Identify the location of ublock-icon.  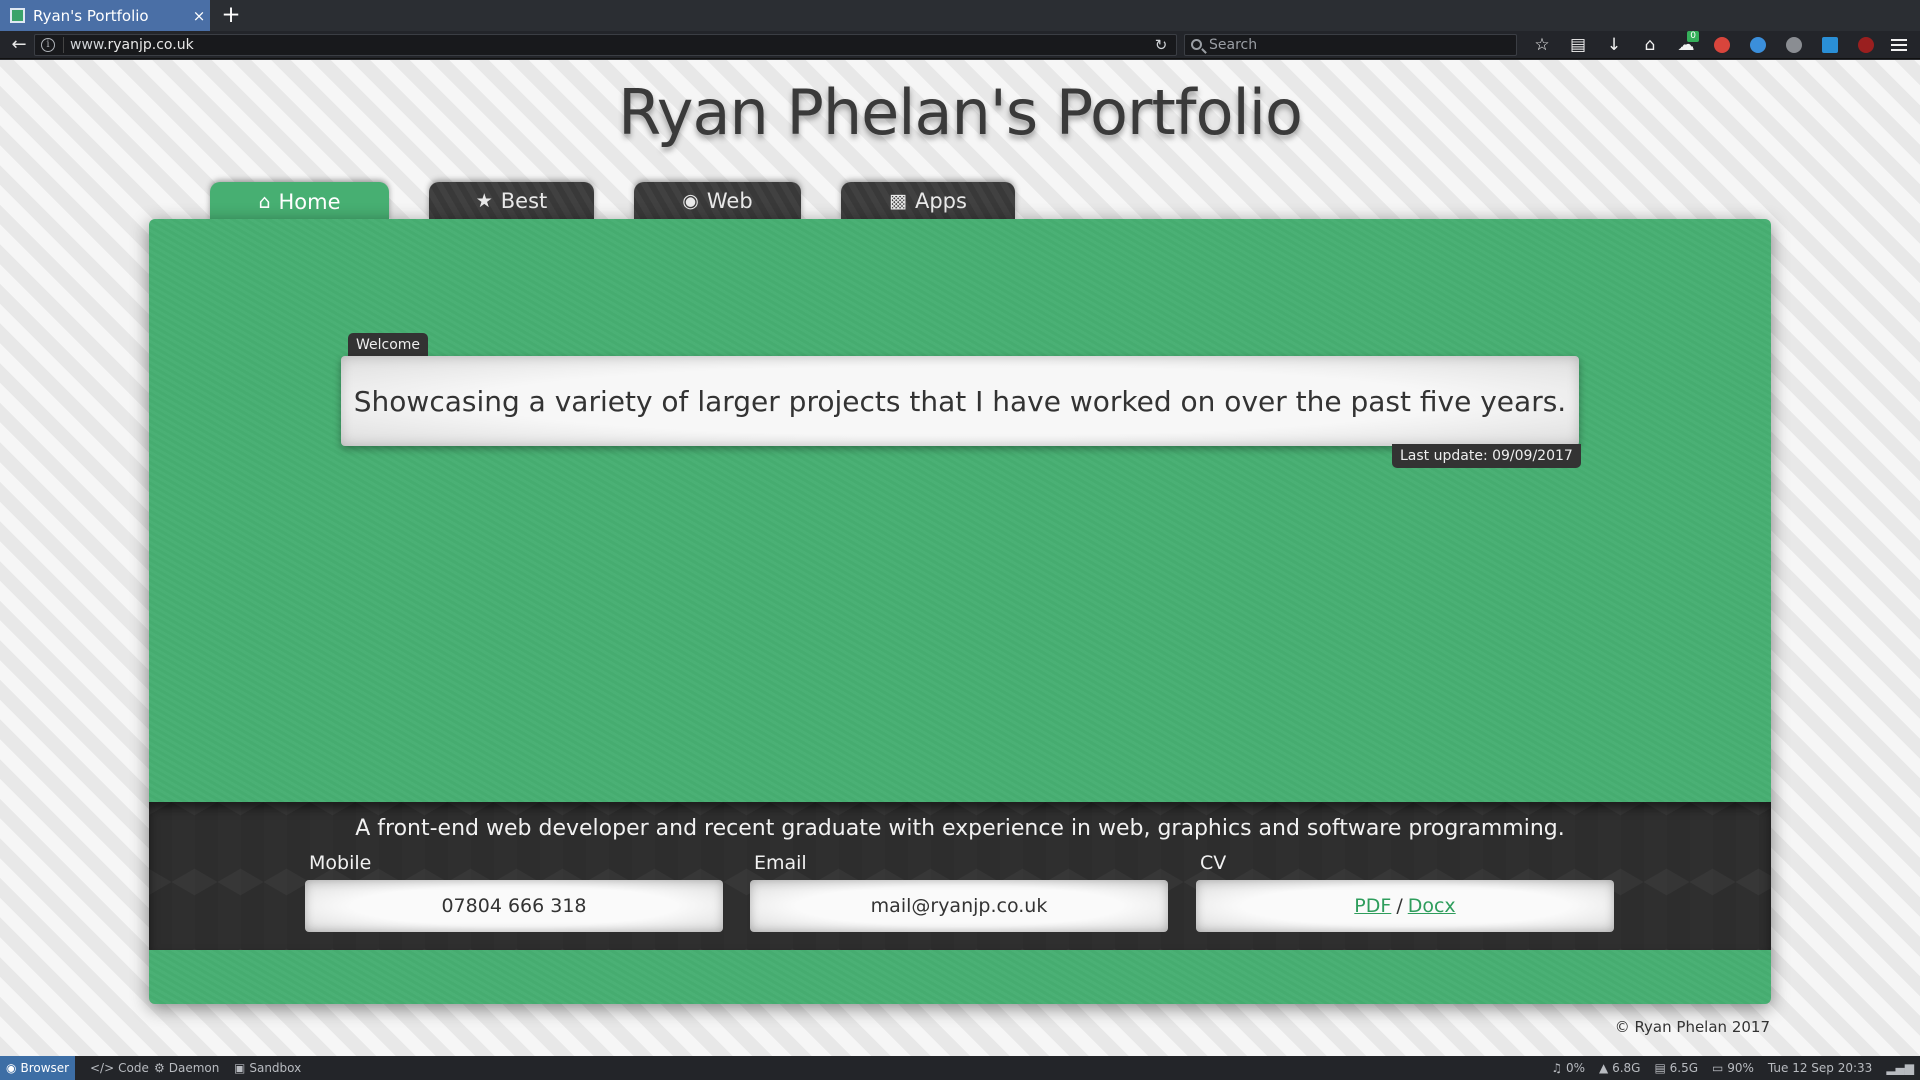
(1866, 45).